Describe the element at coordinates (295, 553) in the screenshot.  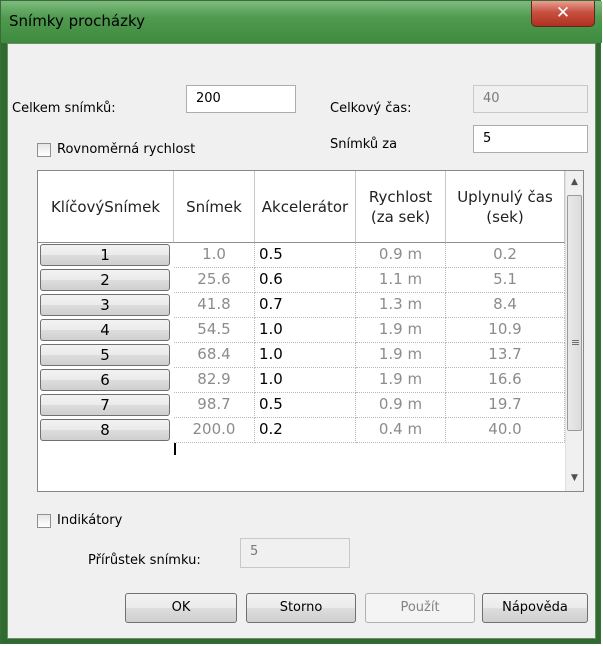
I see `frame-increment-input: 5` at that location.